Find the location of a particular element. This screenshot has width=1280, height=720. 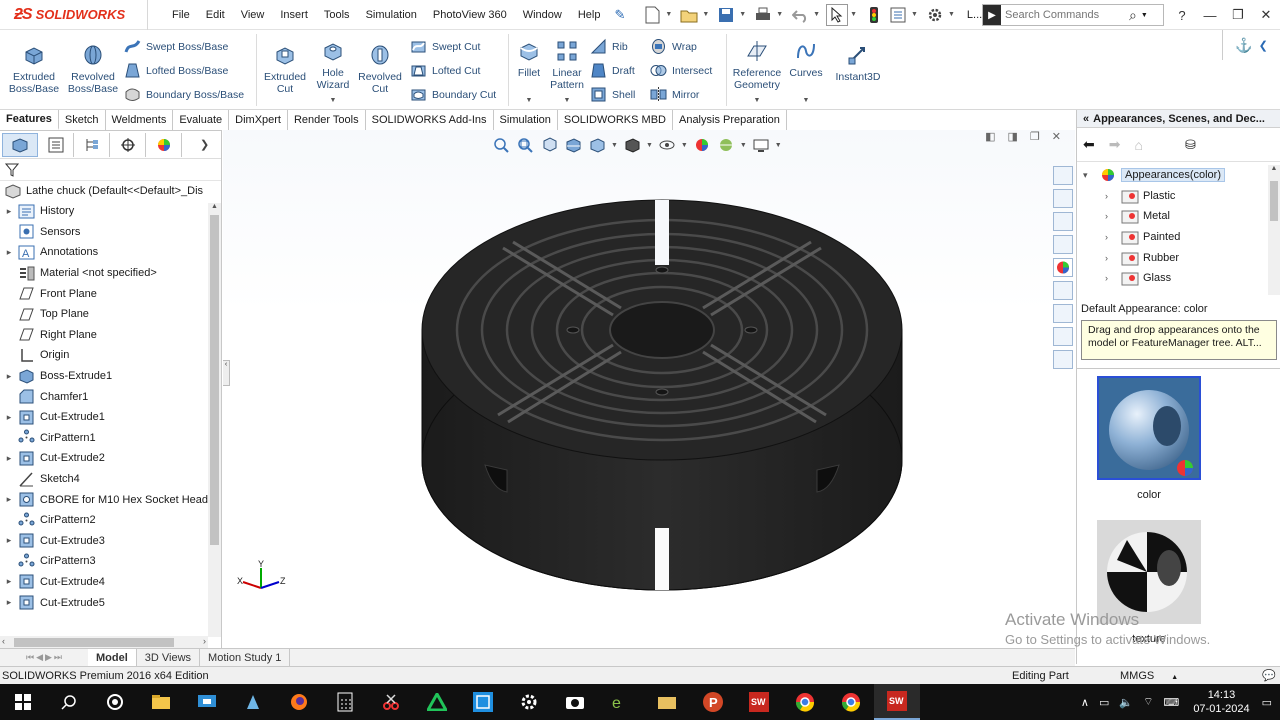

menu-tools: Tools is located at coordinates (337, 15).